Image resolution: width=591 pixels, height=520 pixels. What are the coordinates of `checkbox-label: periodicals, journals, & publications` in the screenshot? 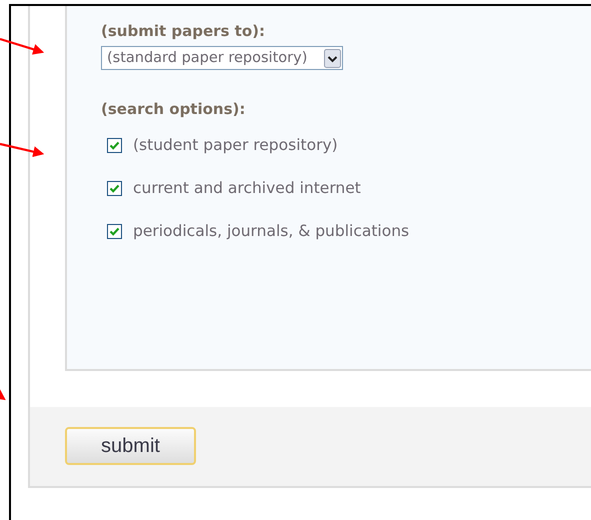 It's located at (271, 231).